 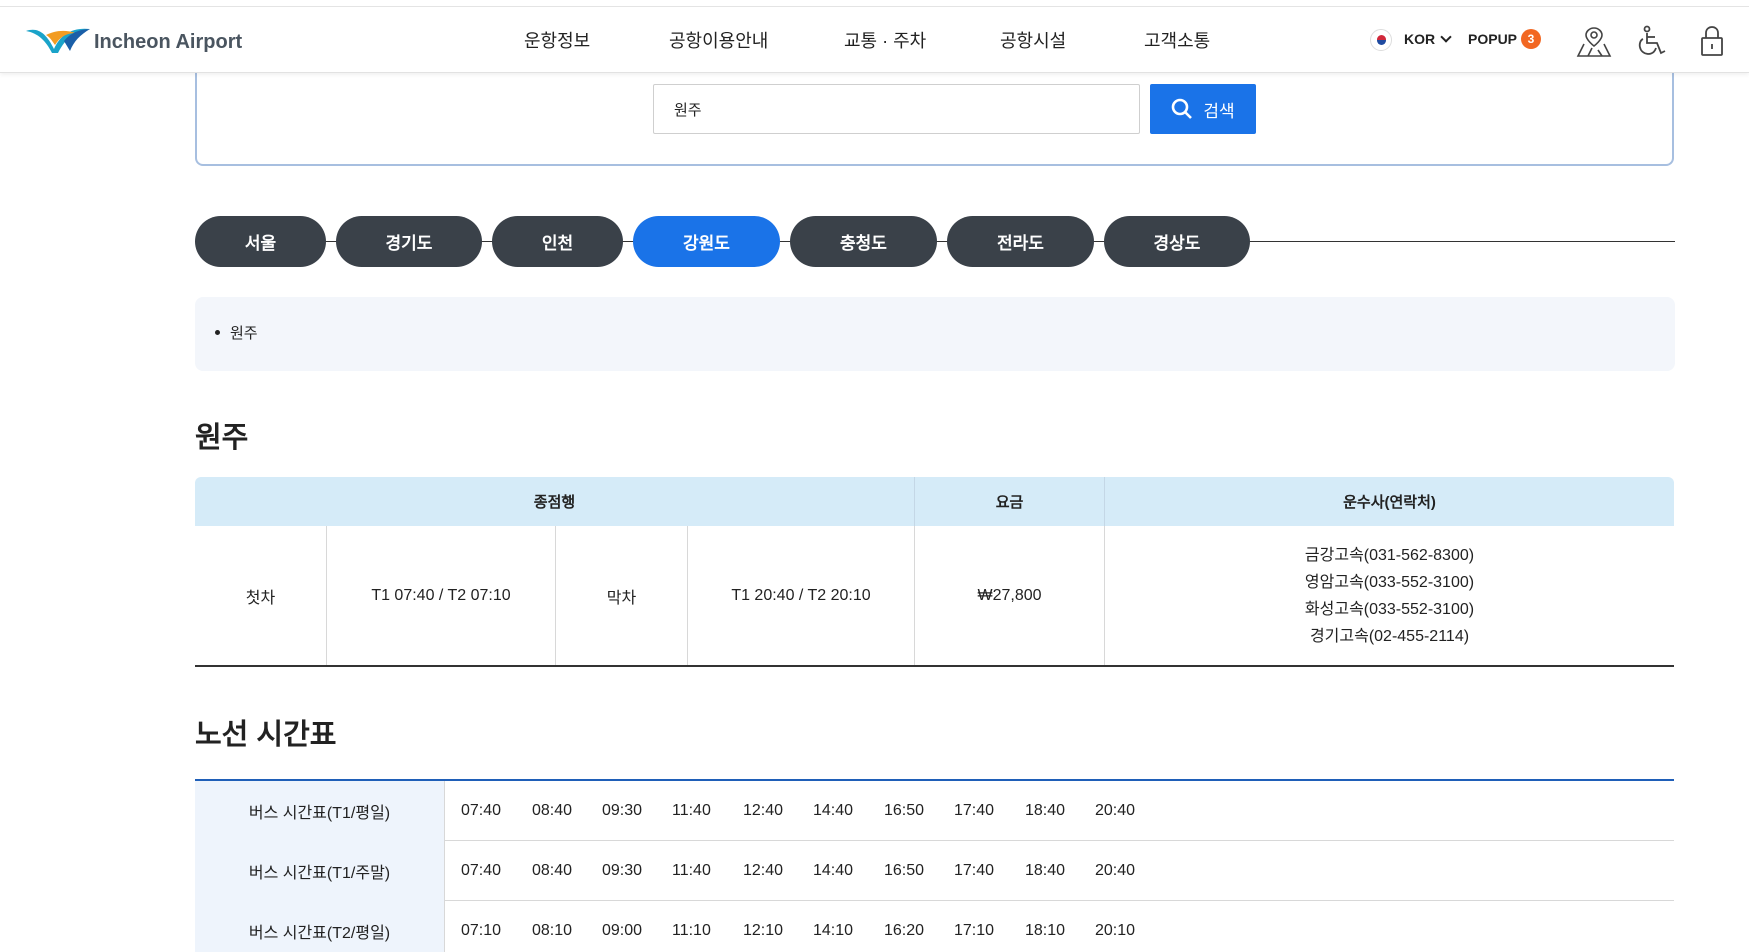 What do you see at coordinates (1020, 241) in the screenshot?
I see `tab-region-jeolla: 전라도` at bounding box center [1020, 241].